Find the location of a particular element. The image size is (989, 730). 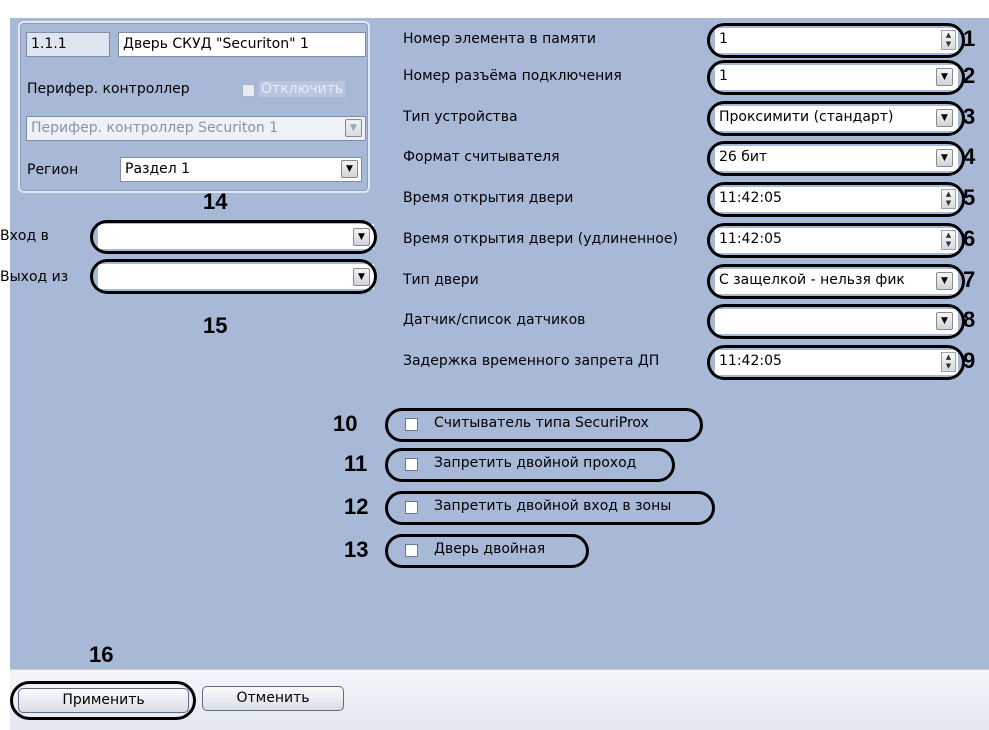

callout-number: 2 is located at coordinates (969, 75).